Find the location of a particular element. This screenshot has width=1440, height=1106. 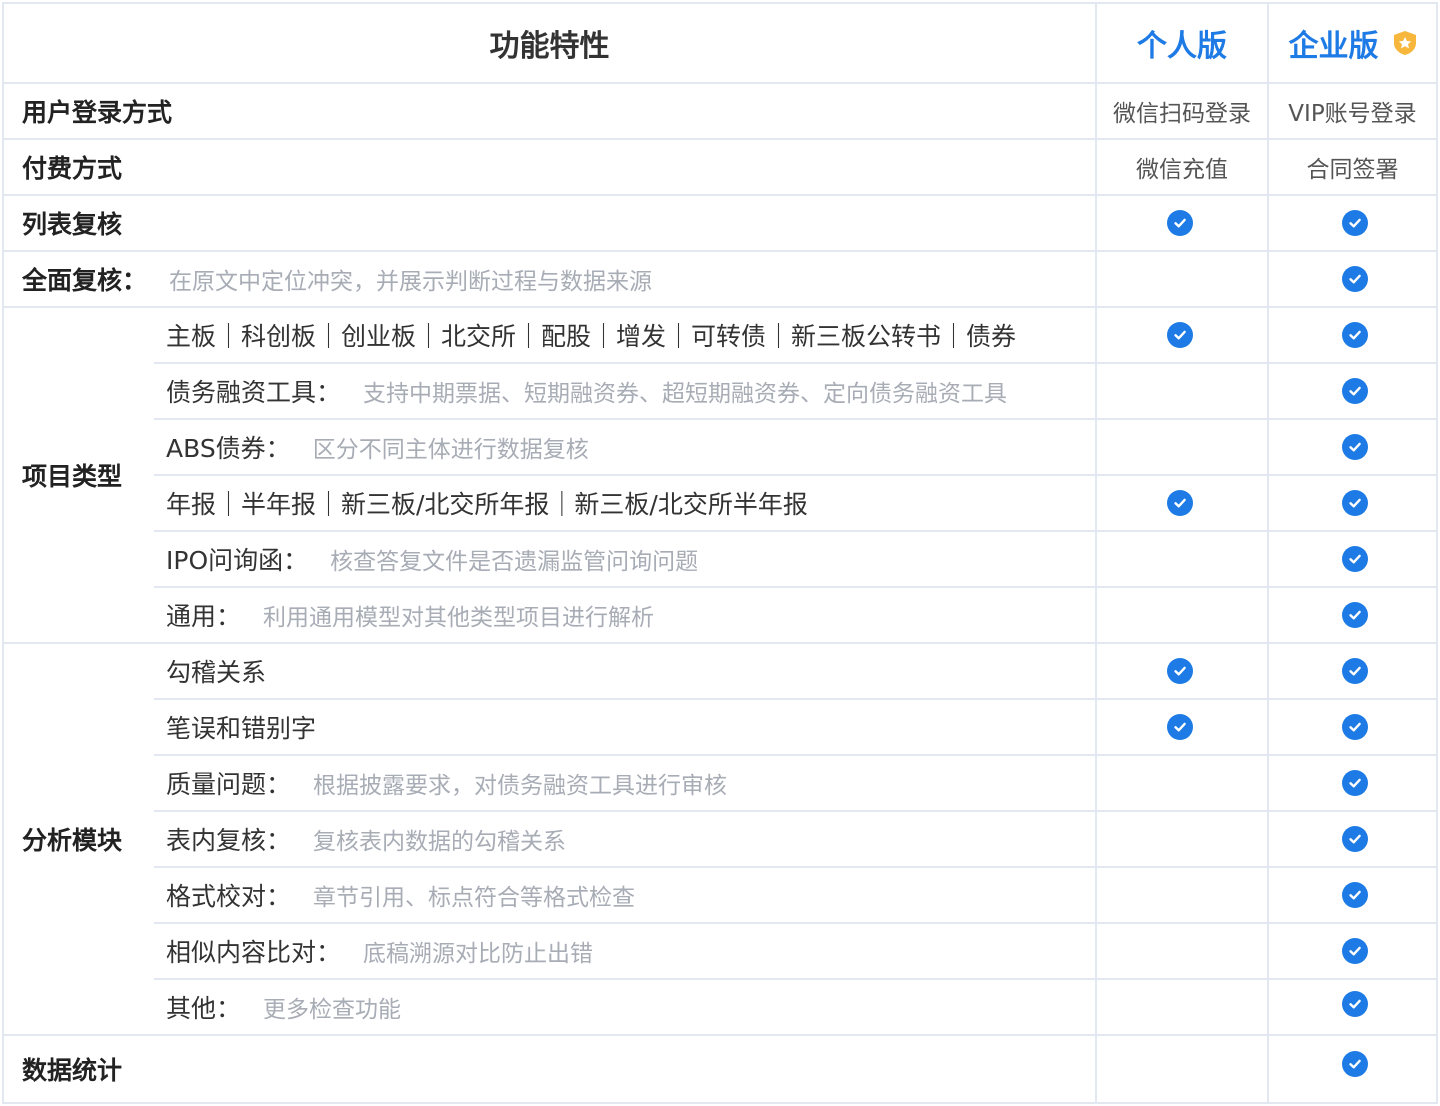

payment-personal-value: 微信充值 is located at coordinates (1182, 167).